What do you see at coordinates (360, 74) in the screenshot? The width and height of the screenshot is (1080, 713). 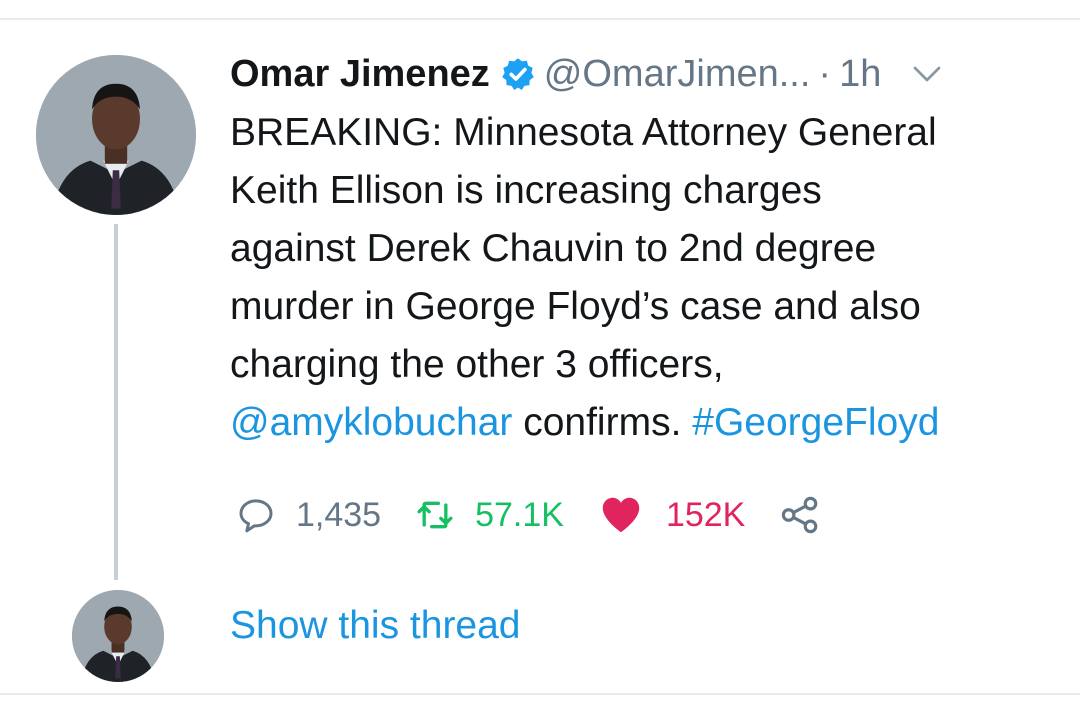 I see `author-name: Omar Jimenez` at bounding box center [360, 74].